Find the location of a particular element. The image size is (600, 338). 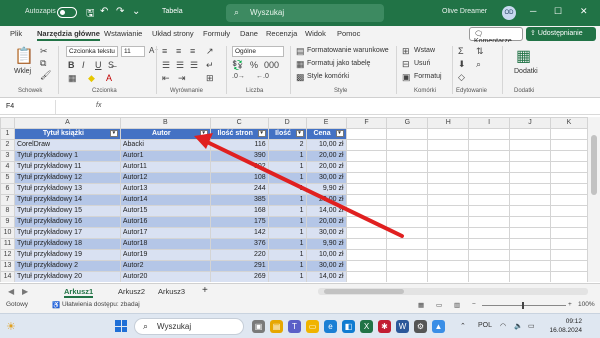

table-cell: Tytuł przykładowy 14 is located at coordinates (67, 200).